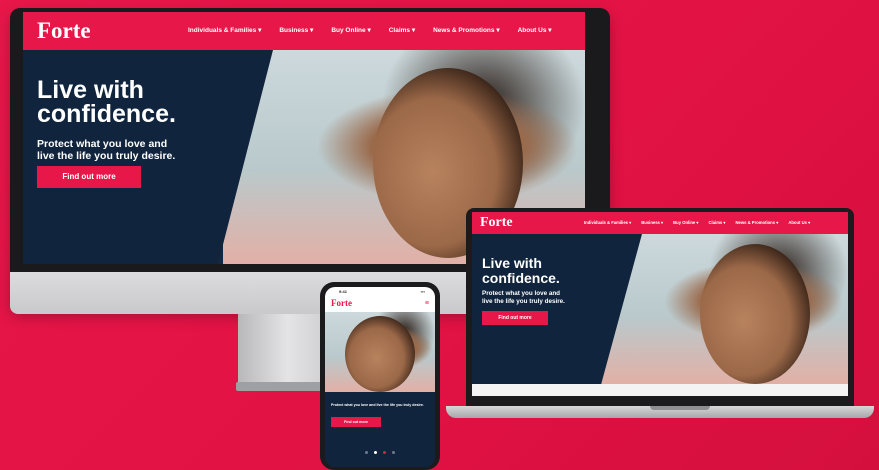 The height and width of the screenshot is (470, 879). I want to click on laptop-logo: Forte, so click(496, 223).